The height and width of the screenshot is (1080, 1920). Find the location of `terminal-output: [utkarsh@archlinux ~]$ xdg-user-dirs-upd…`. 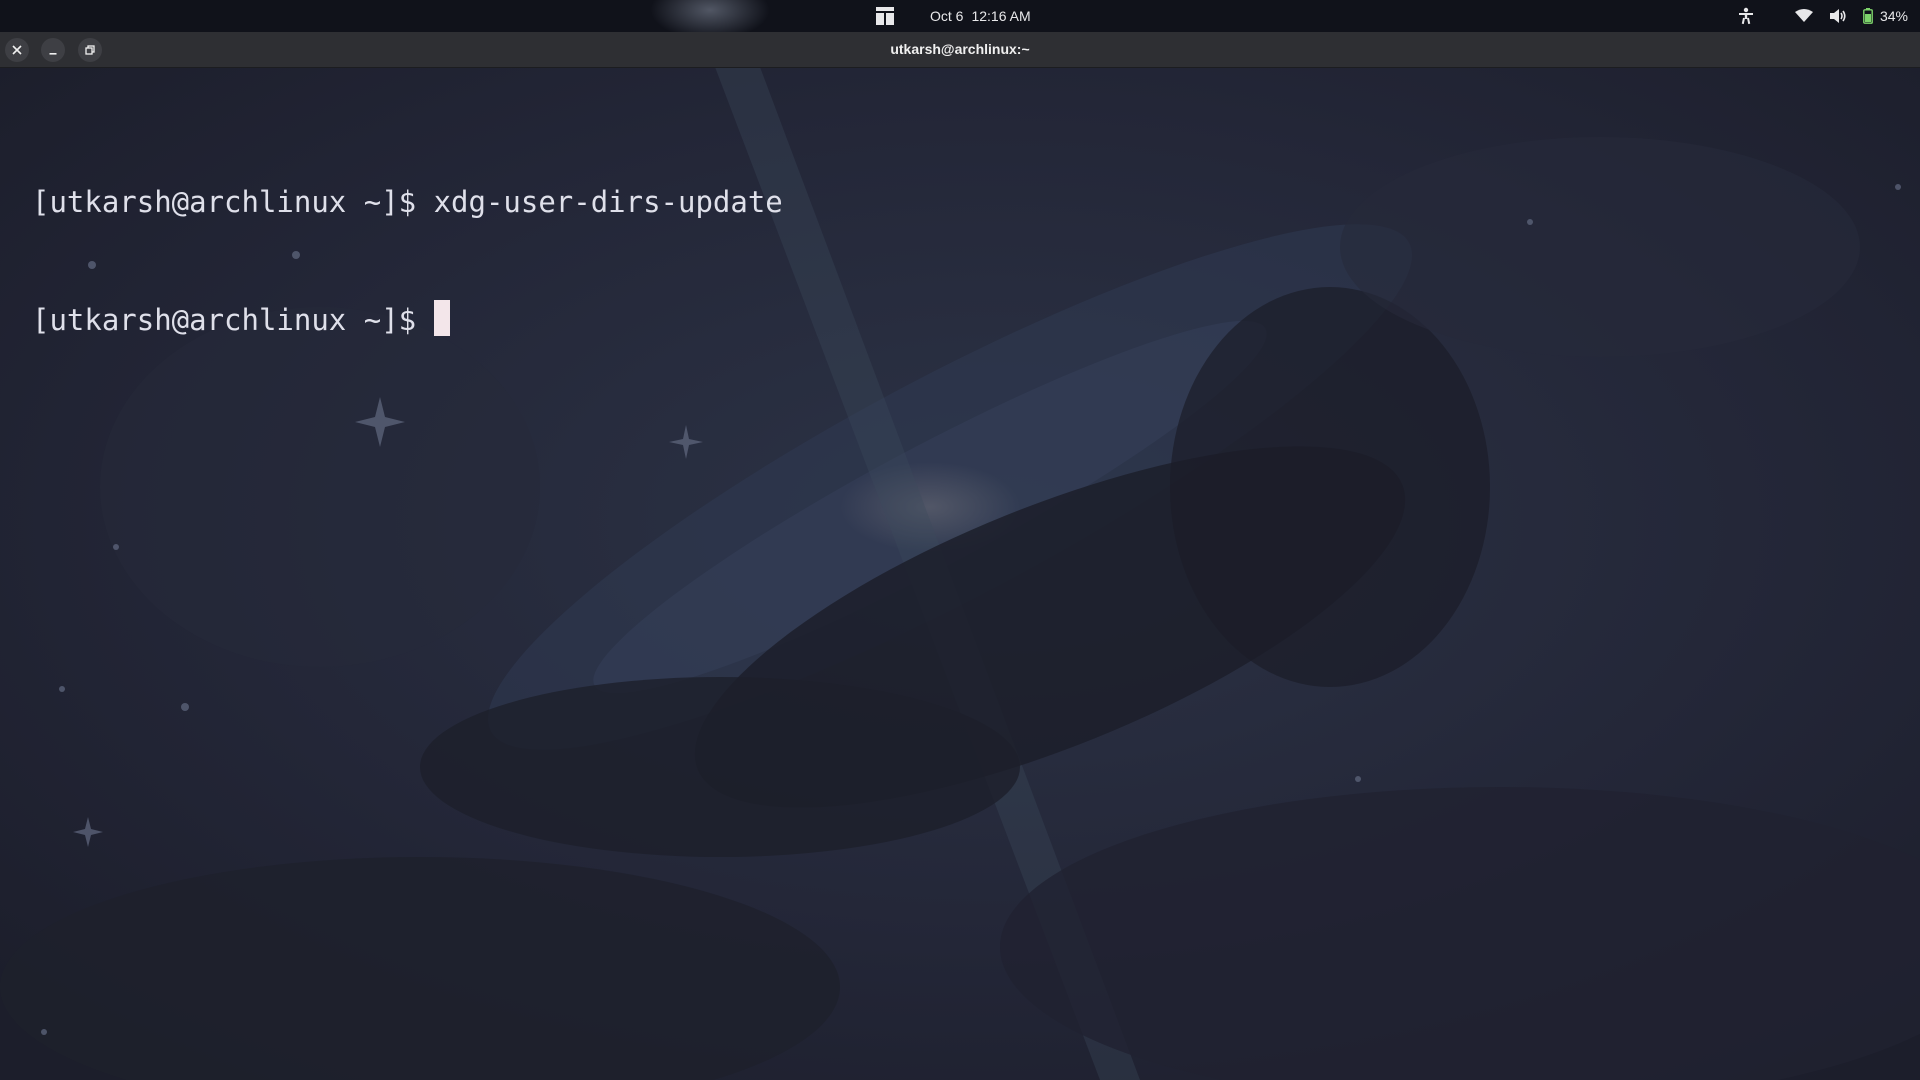

terminal-output: [utkarsh@archlinux ~]$ xdg-user-dirs-upd… is located at coordinates (407, 261).